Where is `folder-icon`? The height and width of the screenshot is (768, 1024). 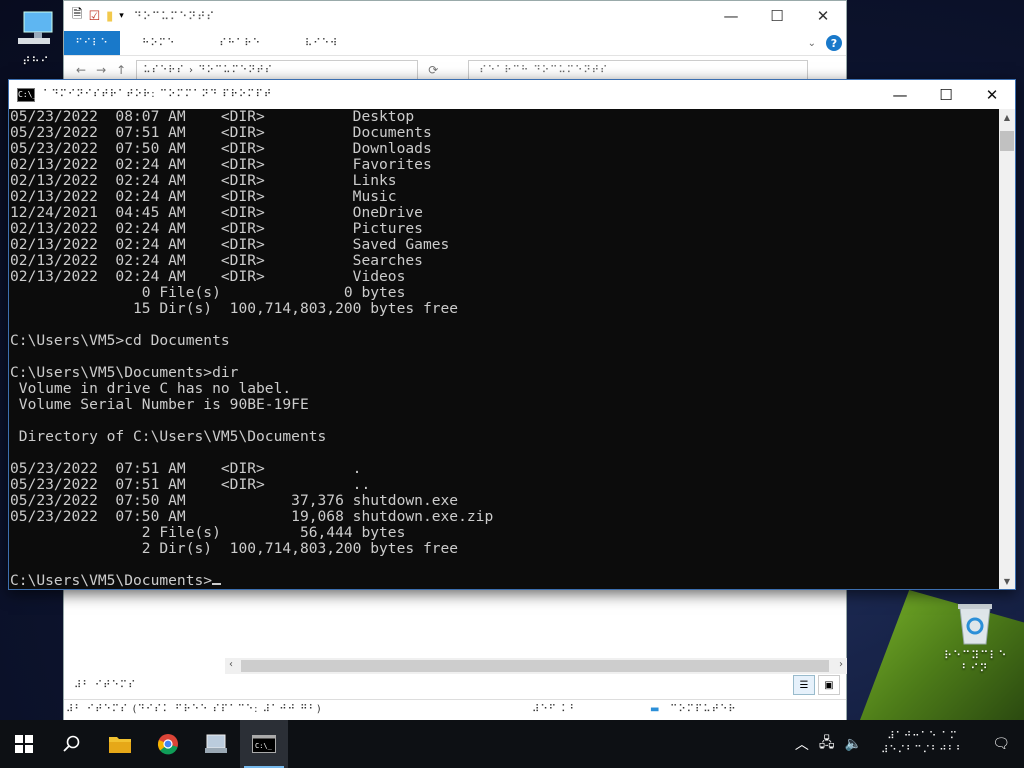
folder-icon is located at coordinates (120, 745).